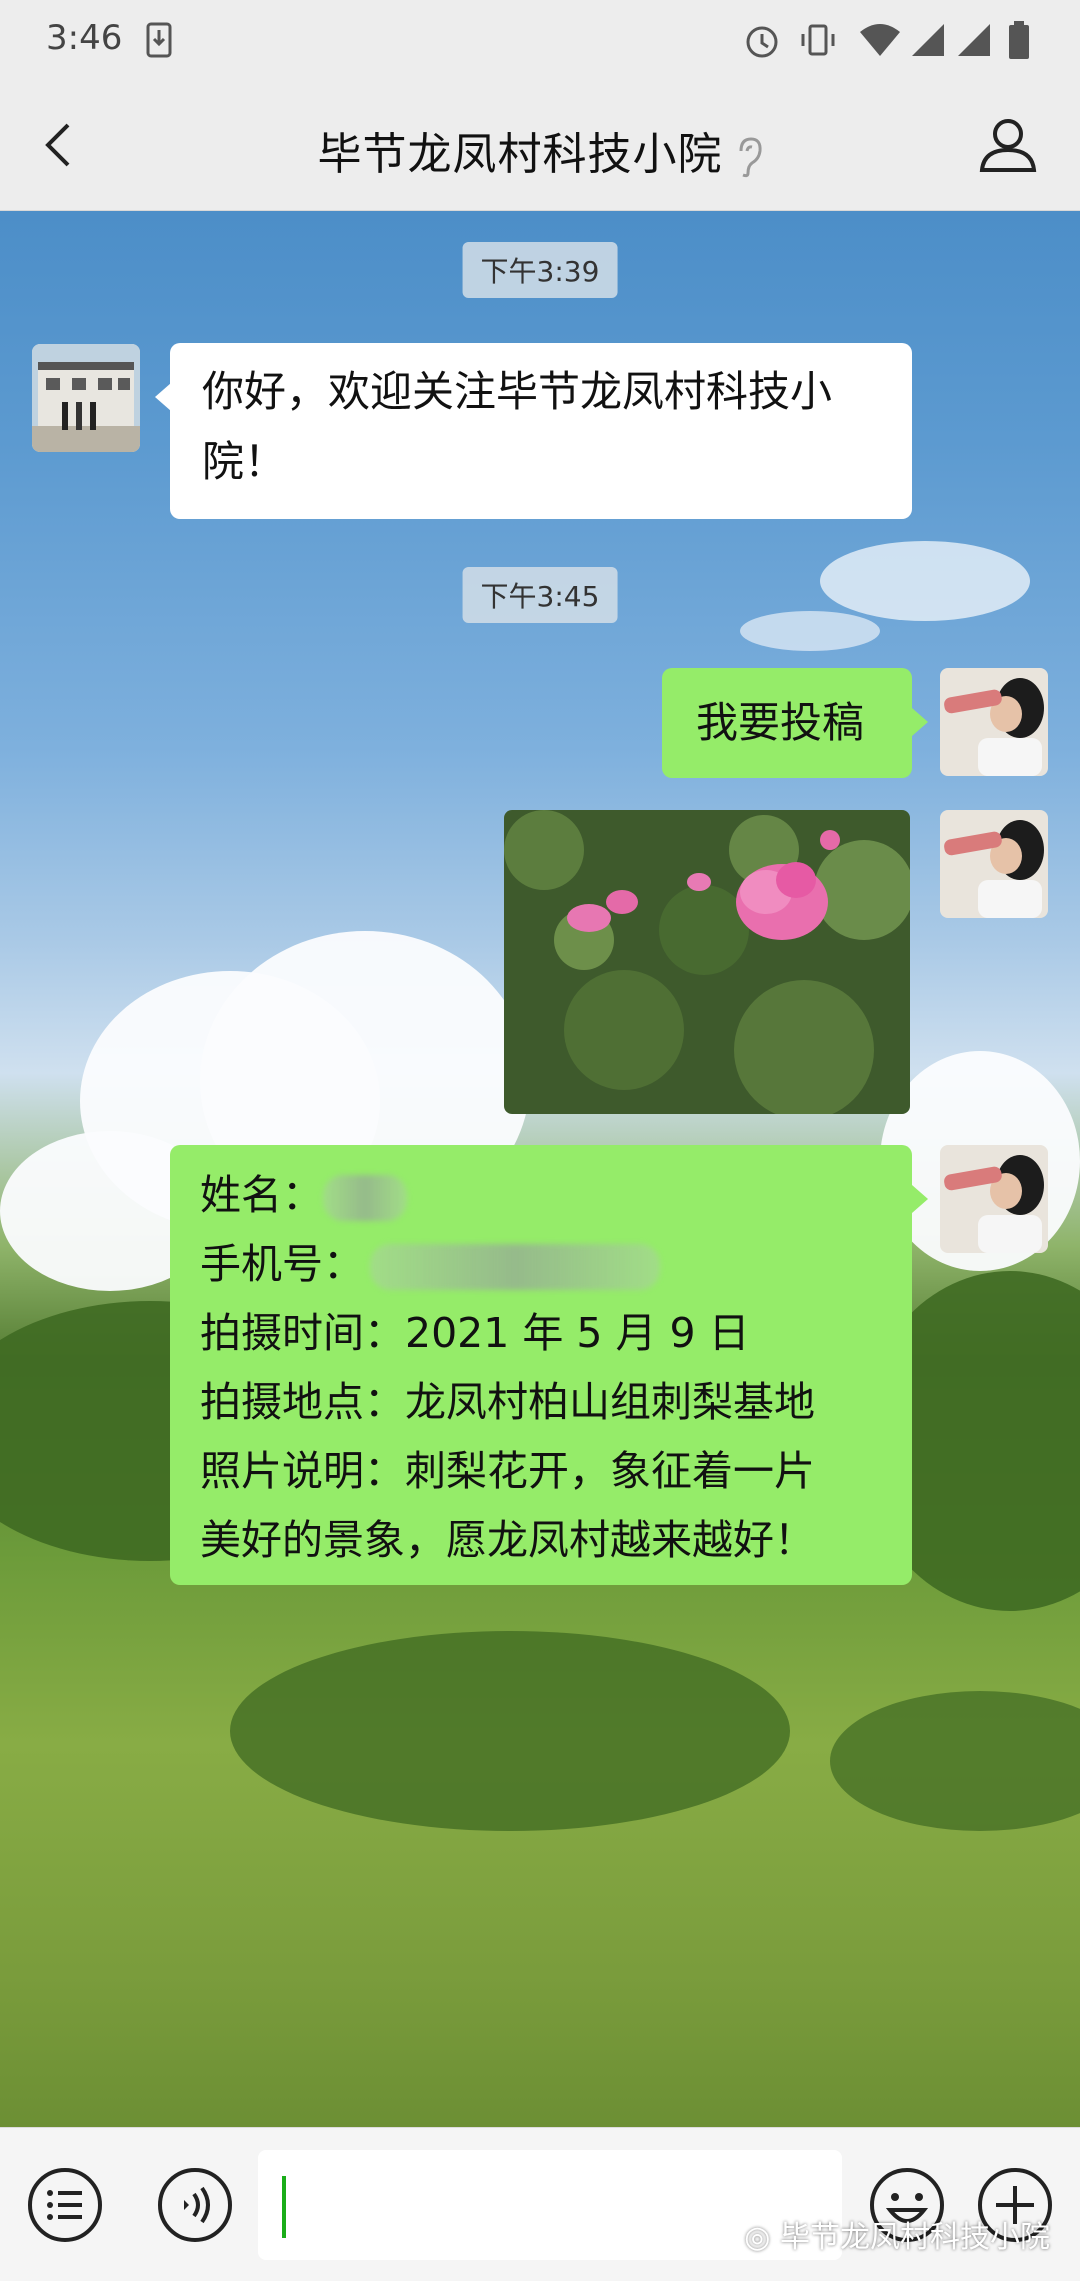  I want to click on name-label: 姓名：, so click(261, 1195).